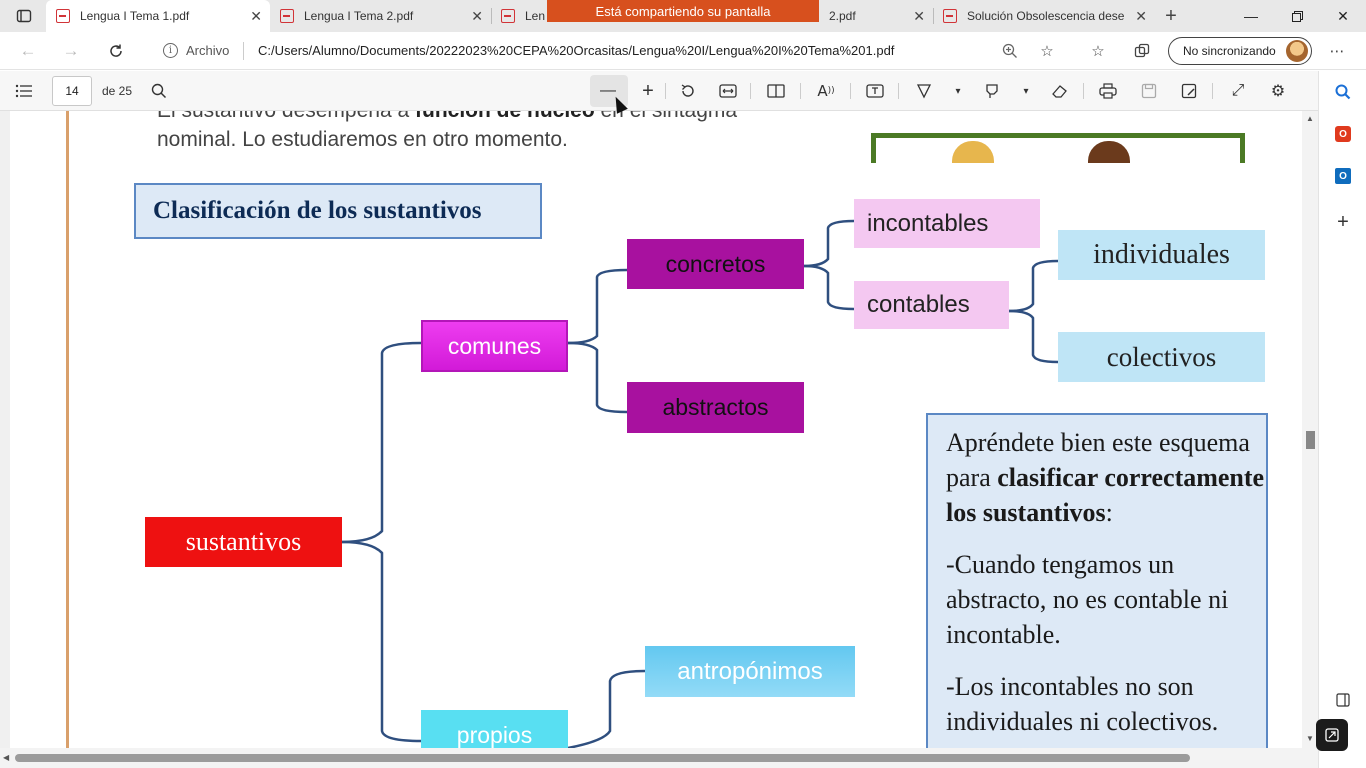  What do you see at coordinates (776, 91) in the screenshot?
I see `page-view-icon` at bounding box center [776, 91].